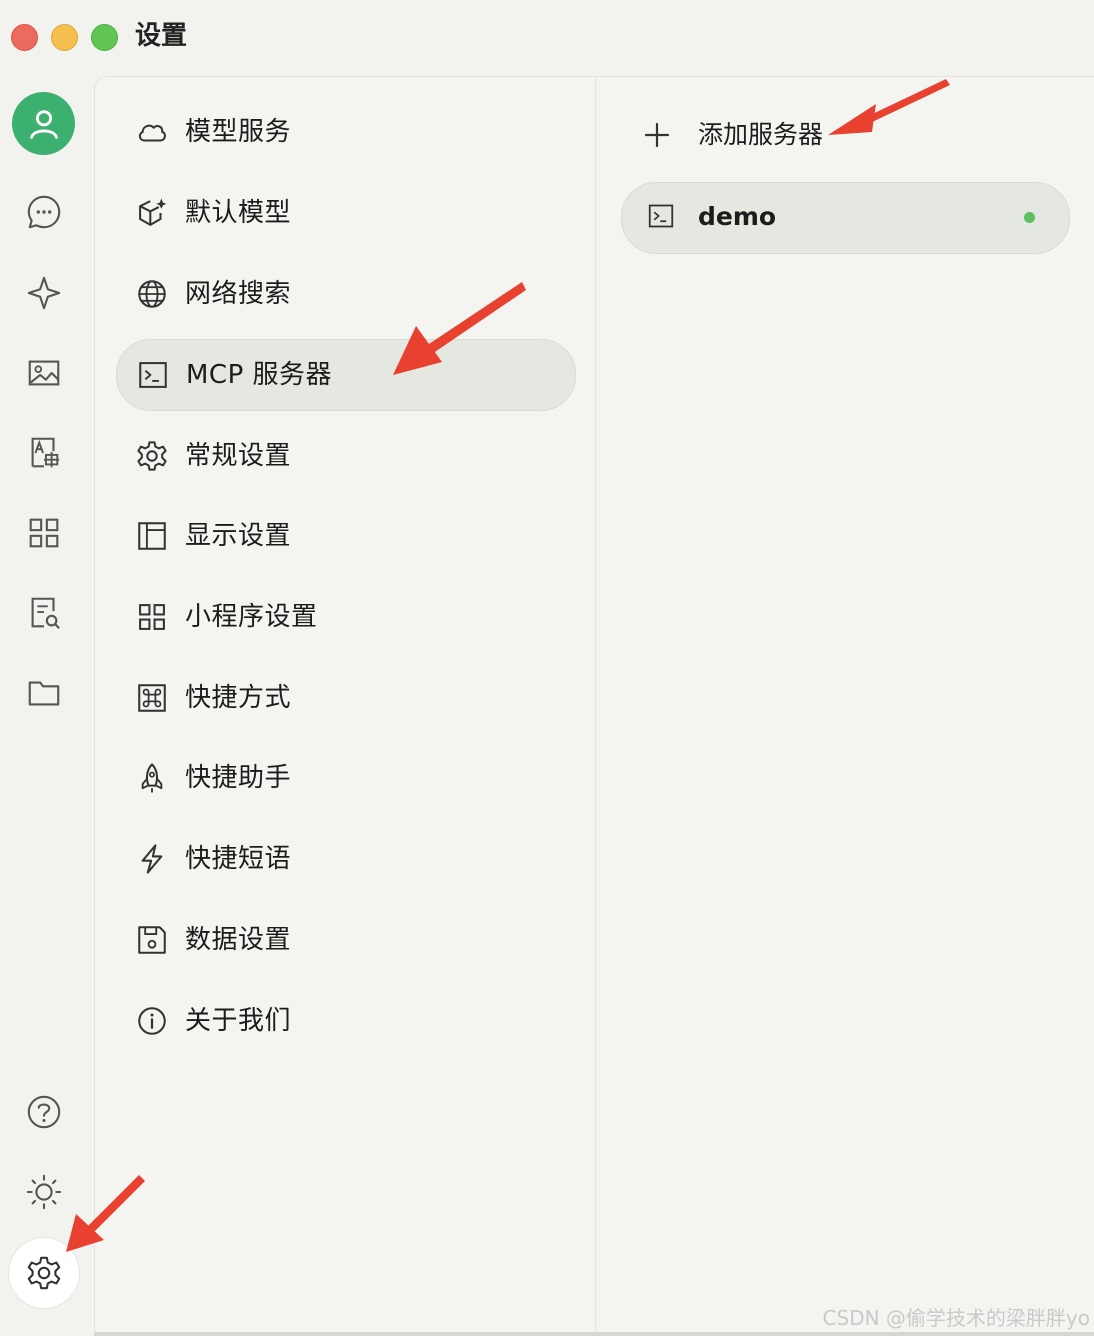 Image resolution: width=1094 pixels, height=1336 pixels. I want to click on folder-icon, so click(44, 693).